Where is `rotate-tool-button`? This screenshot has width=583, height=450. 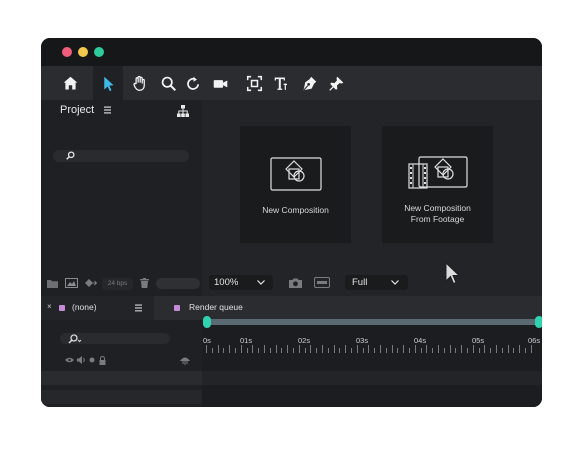 rotate-tool-button is located at coordinates (193, 83).